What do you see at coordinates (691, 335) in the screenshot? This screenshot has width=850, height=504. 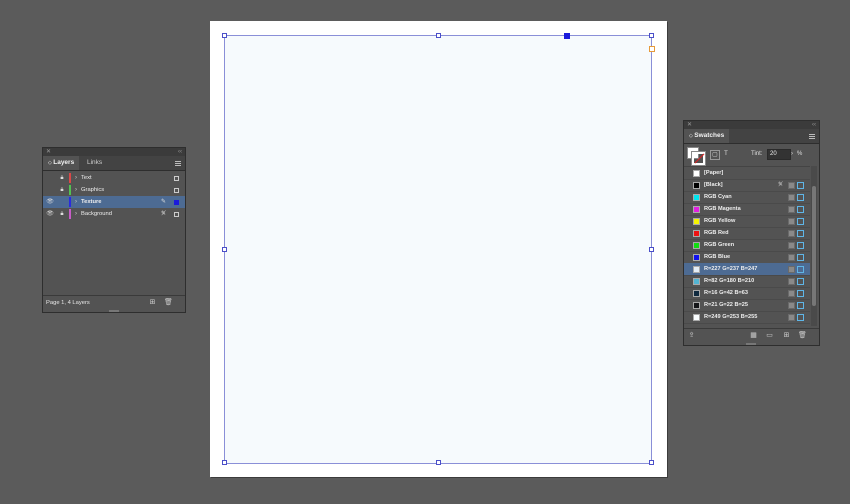 I see `add-to-cc-library-icon: ⇪` at bounding box center [691, 335].